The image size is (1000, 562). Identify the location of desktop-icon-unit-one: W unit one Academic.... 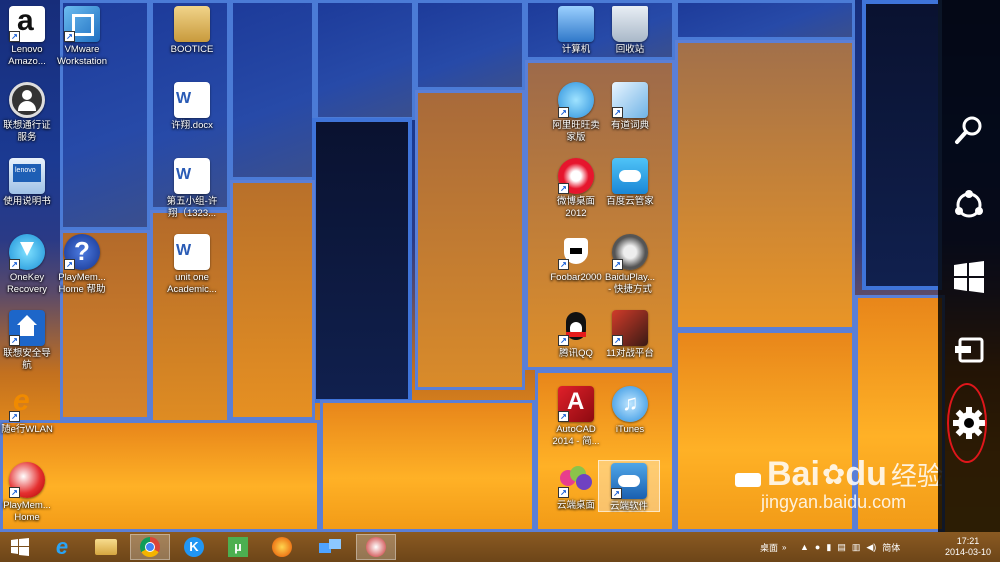
(192, 265).